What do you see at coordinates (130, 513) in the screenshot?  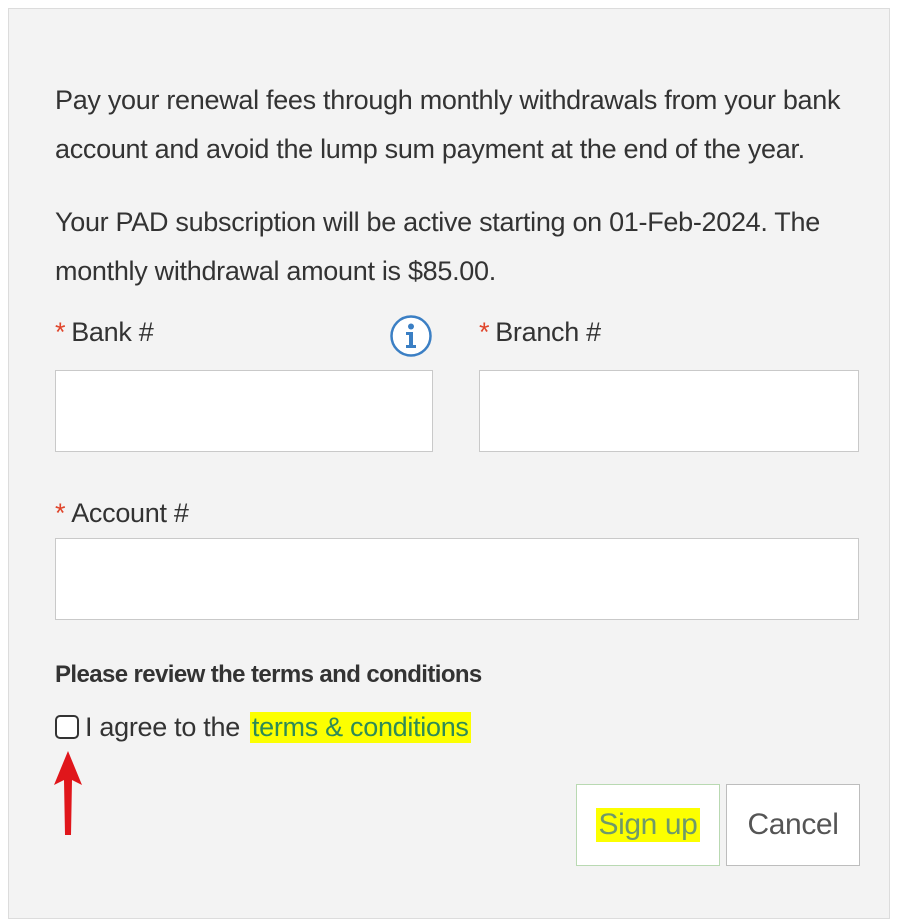 I see `account-label-text: Account #` at bounding box center [130, 513].